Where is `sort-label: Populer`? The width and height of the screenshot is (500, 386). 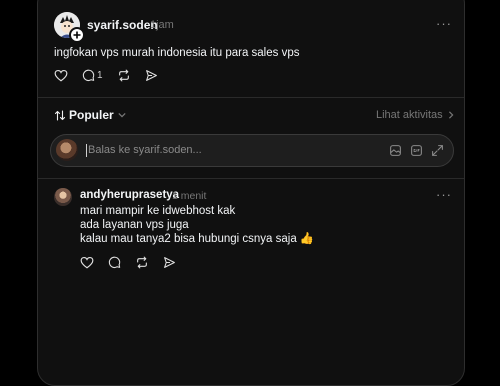
sort-label: Populer is located at coordinates (91, 115).